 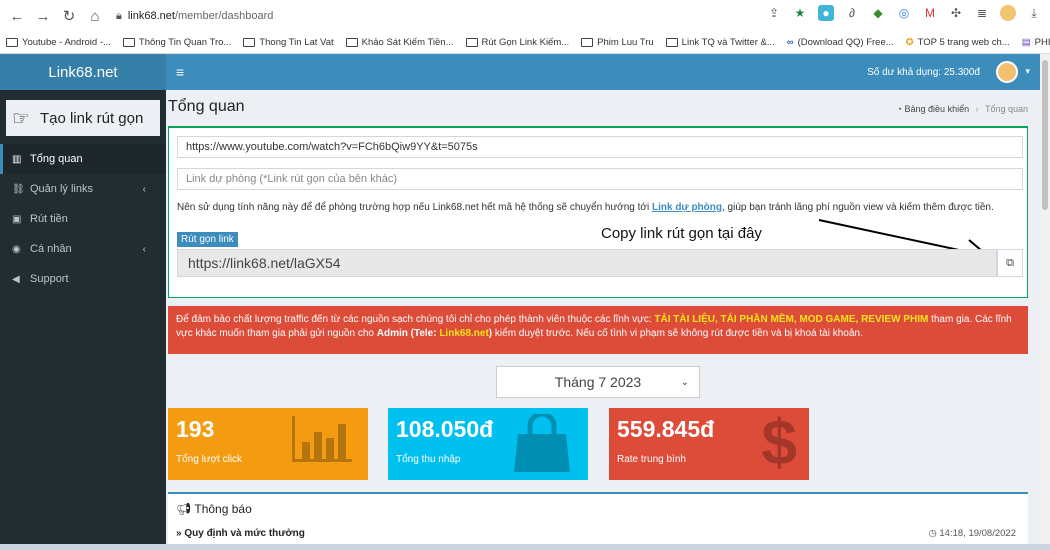 What do you see at coordinates (666, 429) in the screenshot?
I see `stat-value: 559.845đ` at bounding box center [666, 429].